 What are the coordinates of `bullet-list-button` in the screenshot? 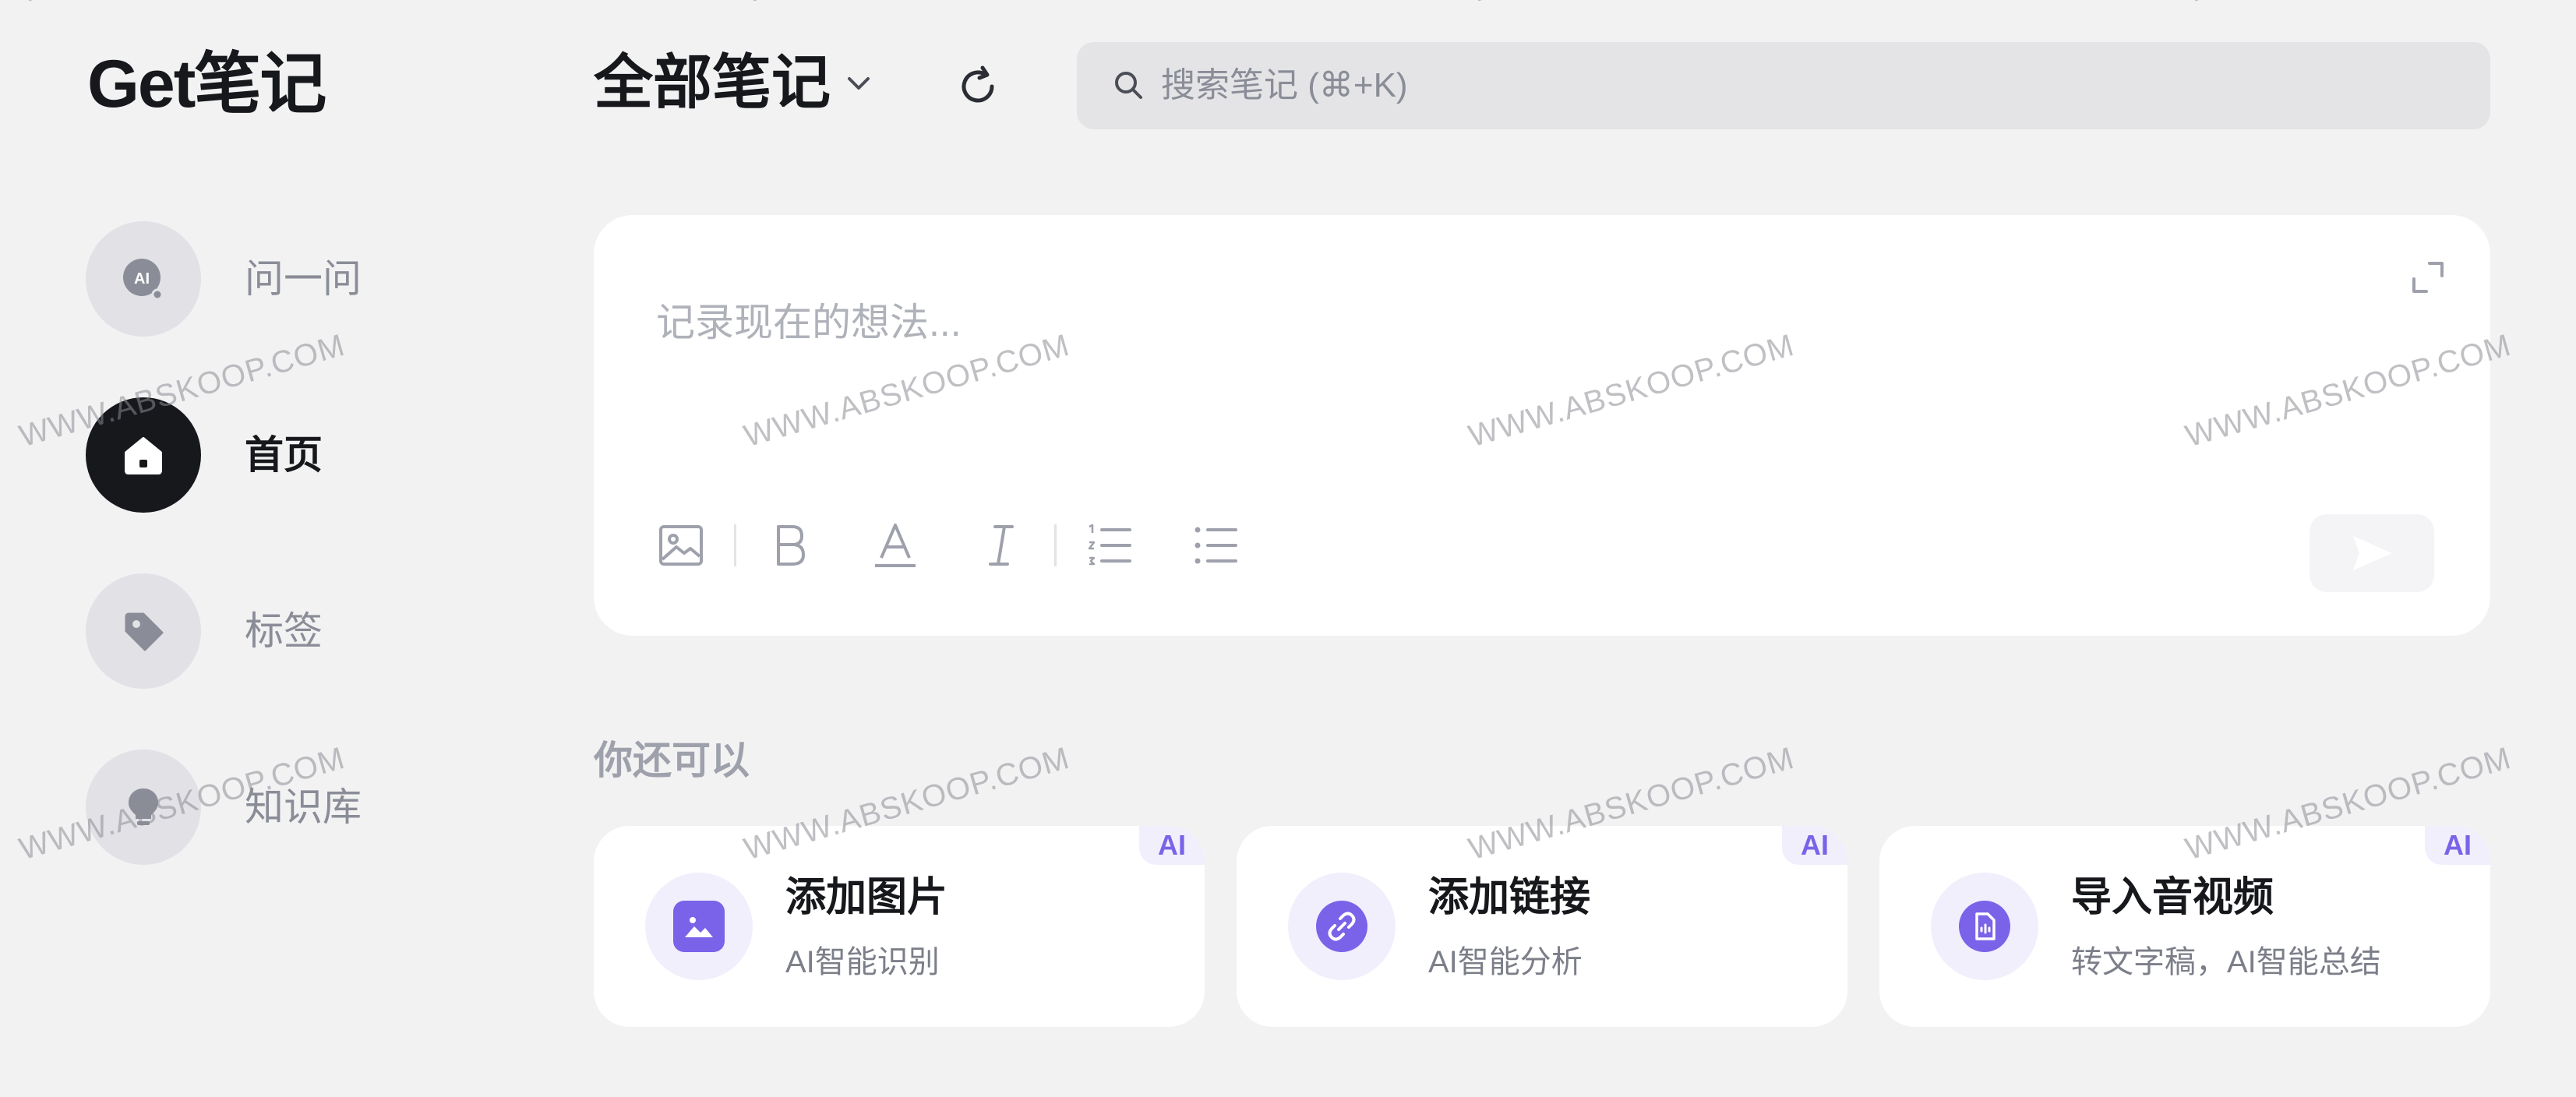 It's located at (1215, 546).